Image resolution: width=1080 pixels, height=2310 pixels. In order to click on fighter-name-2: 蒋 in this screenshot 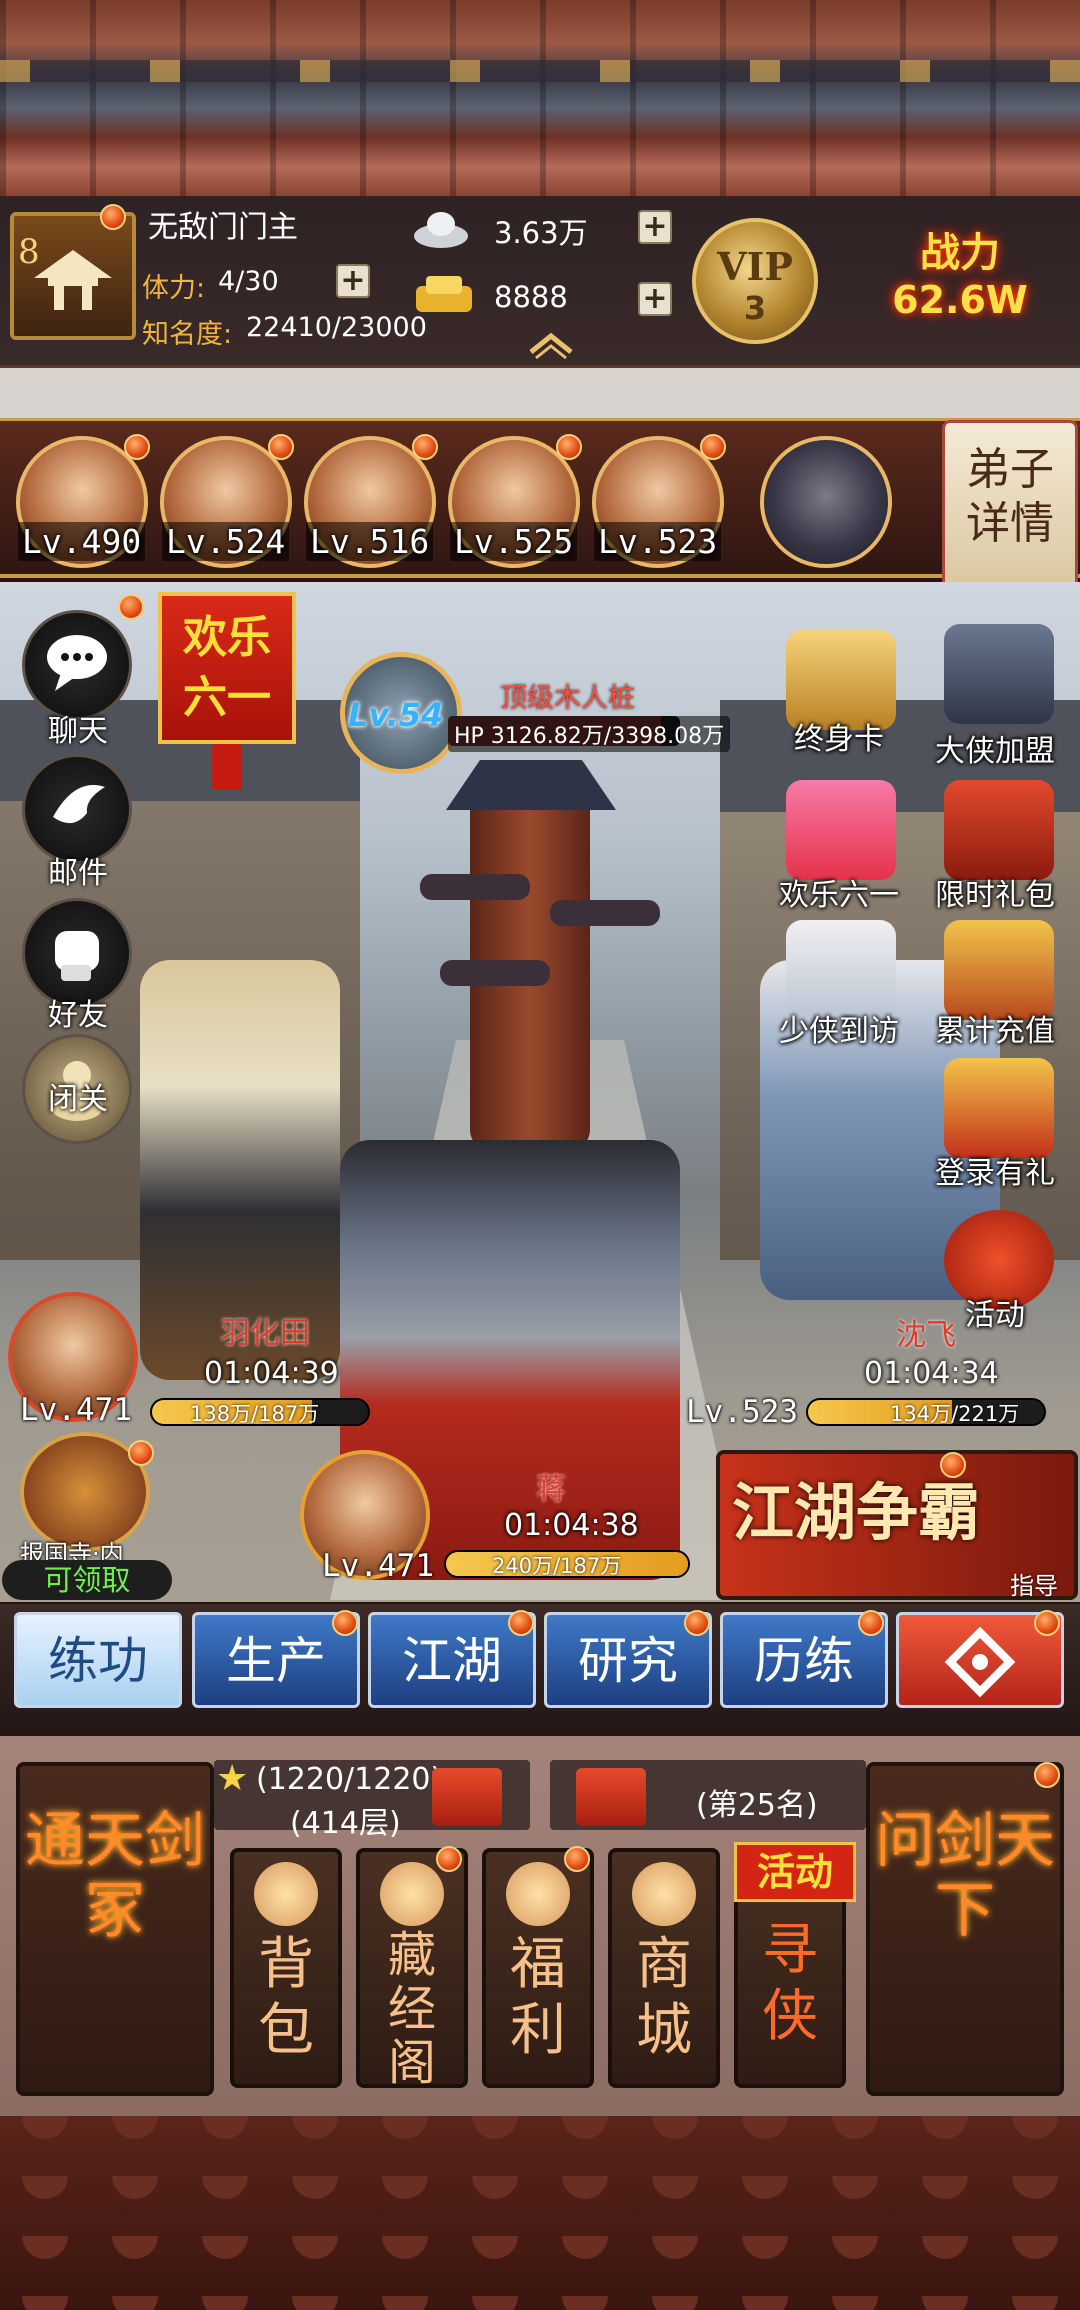, I will do `click(551, 1489)`.